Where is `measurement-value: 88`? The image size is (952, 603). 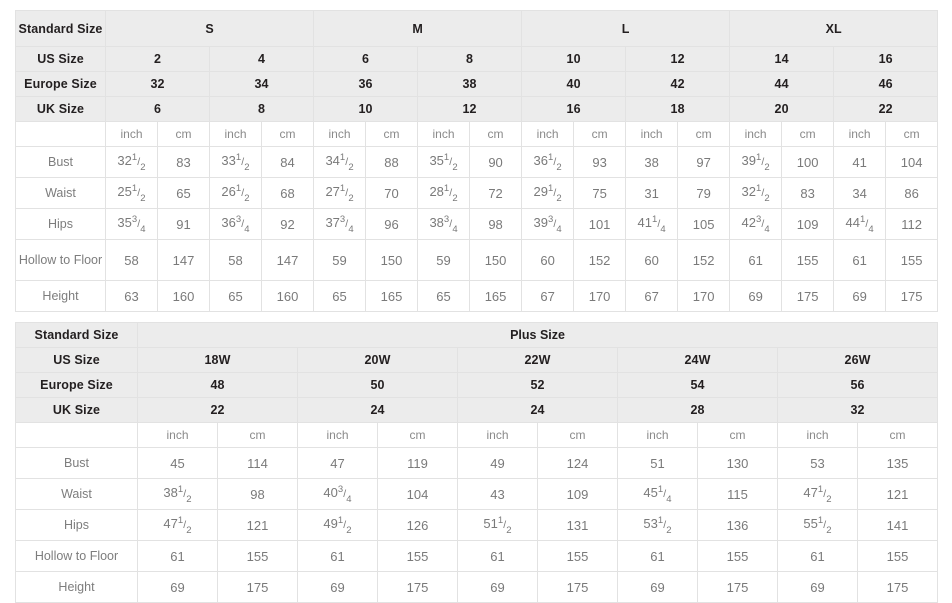 measurement-value: 88 is located at coordinates (392, 162).